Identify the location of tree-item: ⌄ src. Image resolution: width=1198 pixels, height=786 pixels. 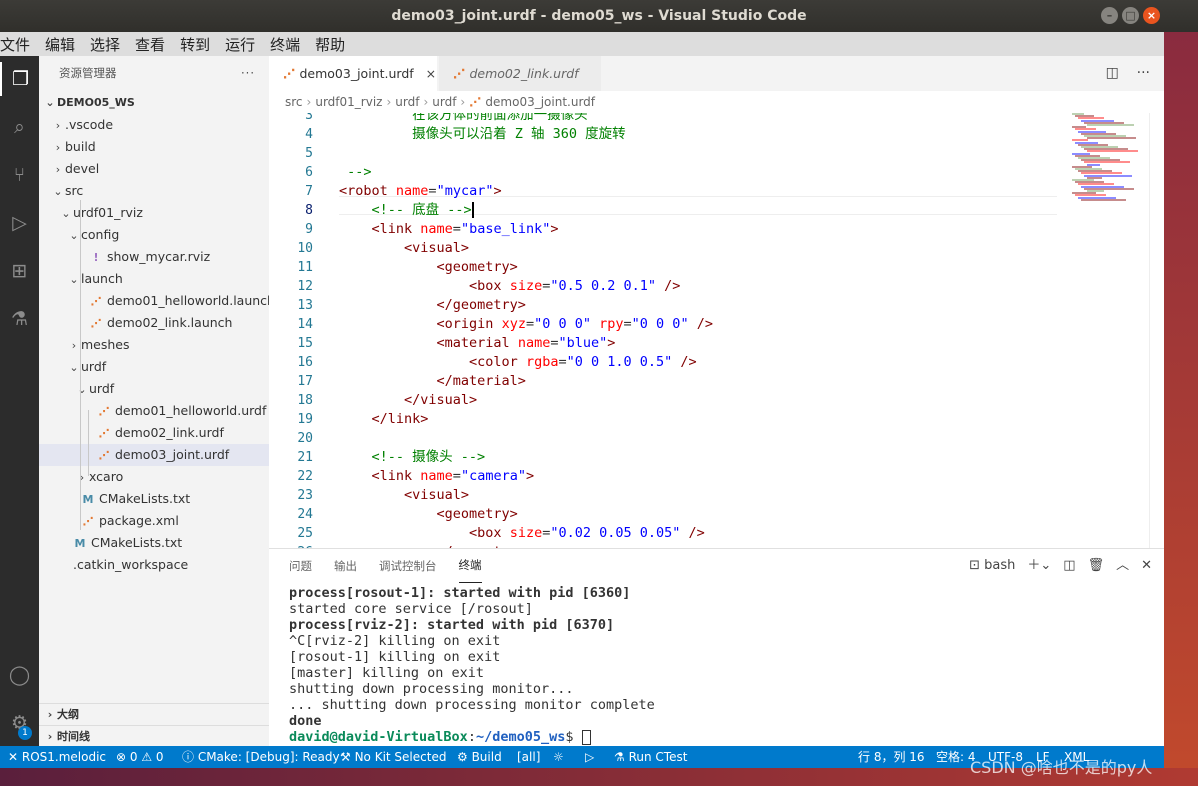
(154, 191).